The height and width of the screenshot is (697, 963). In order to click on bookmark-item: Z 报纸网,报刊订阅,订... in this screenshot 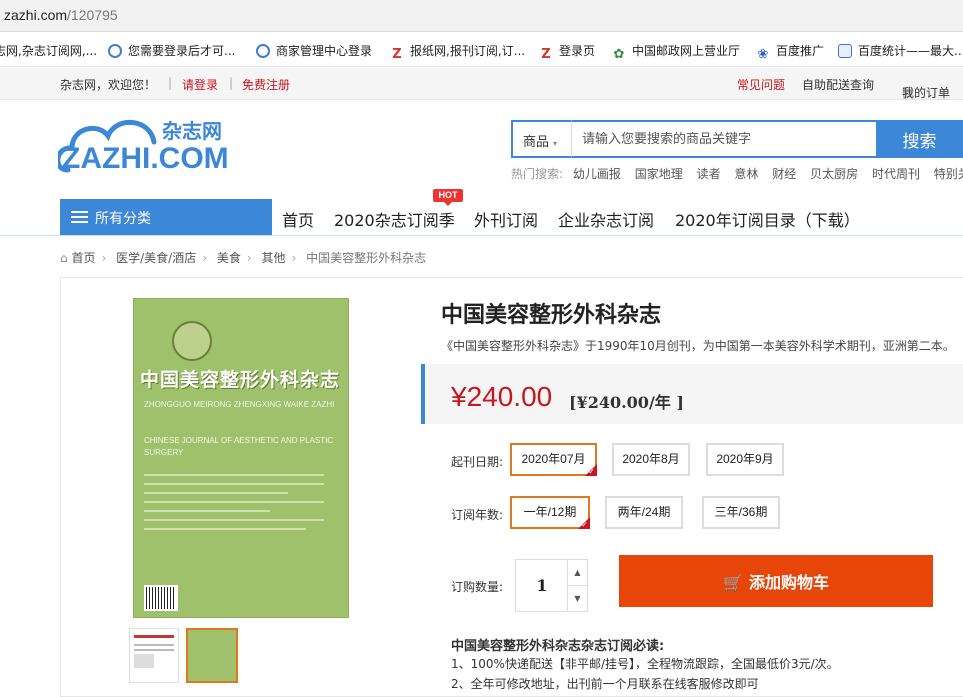, I will do `click(457, 52)`.